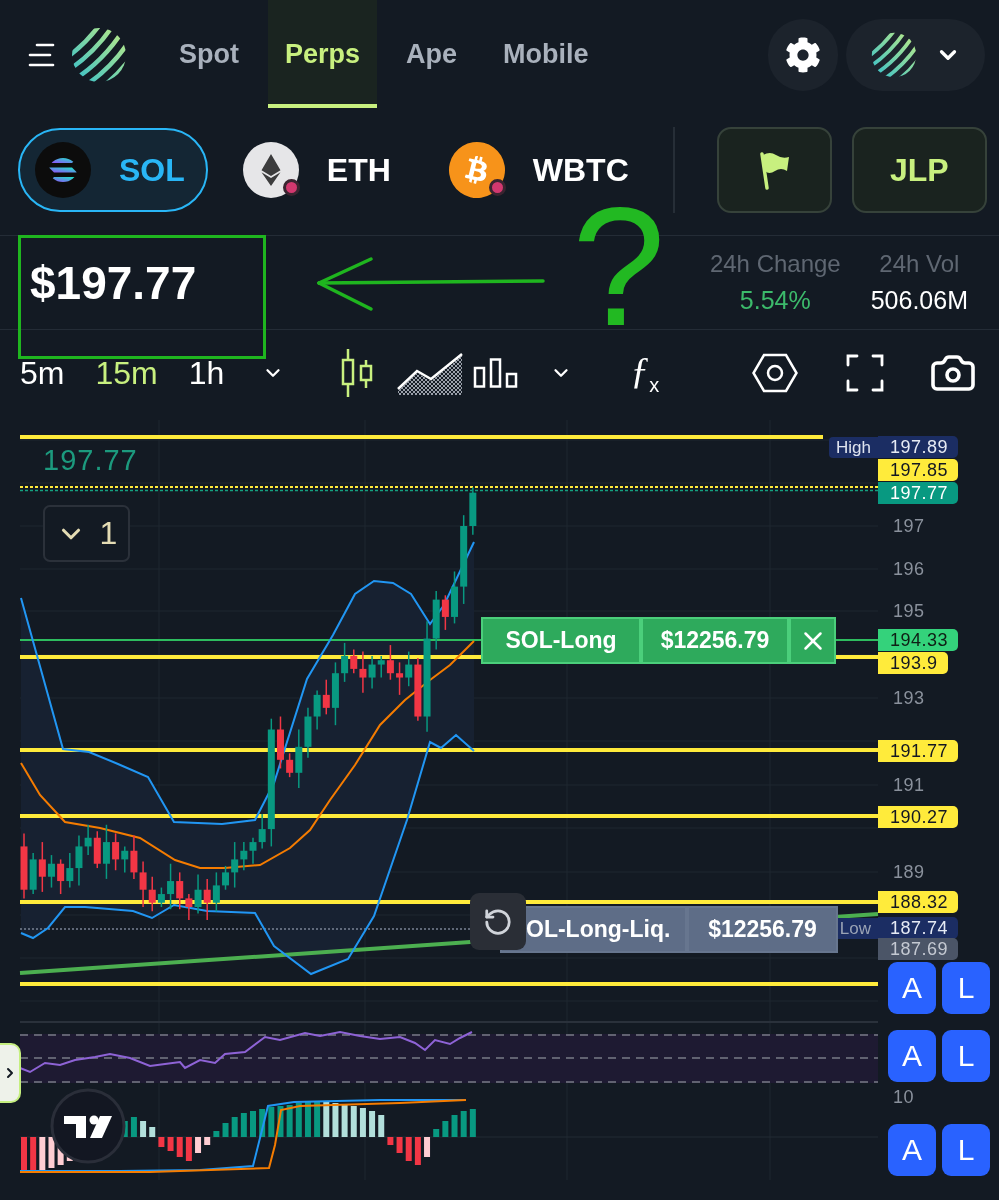 The width and height of the screenshot is (999, 1200). Describe the element at coordinates (113, 282) in the screenshot. I see `price-value: $197.77` at that location.